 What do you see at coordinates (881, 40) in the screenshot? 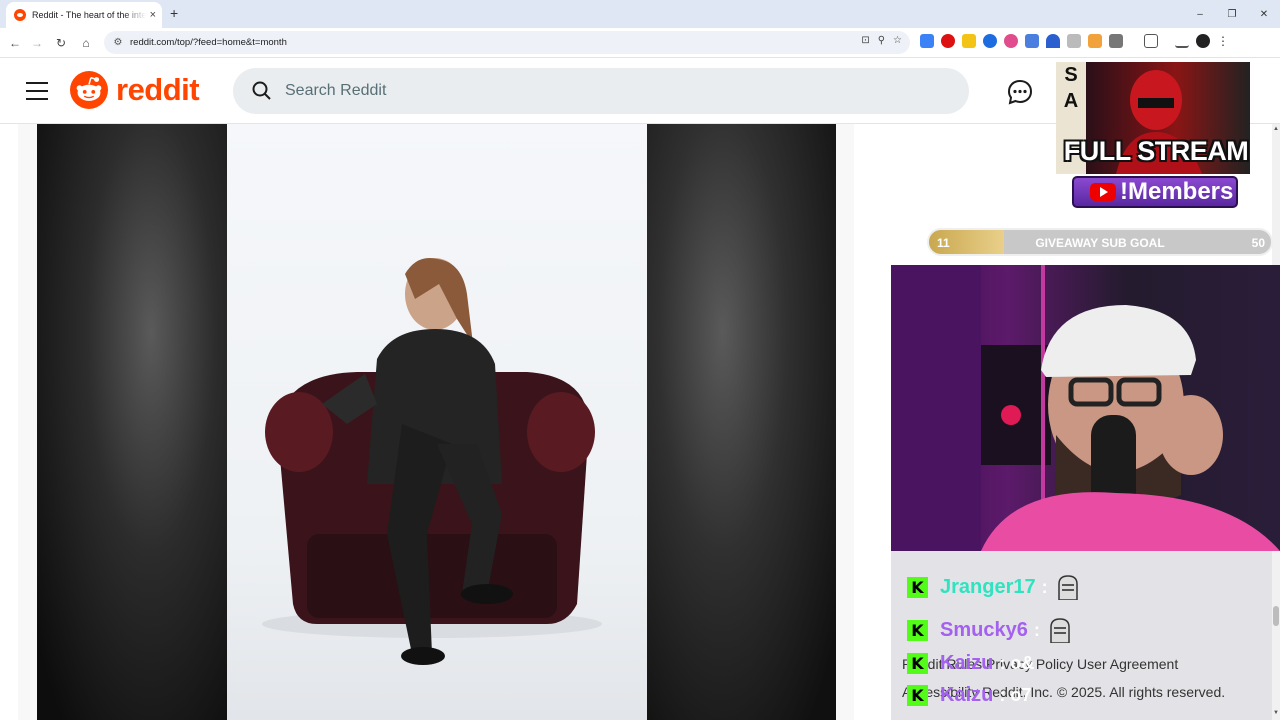
I see `zoom-icon: ⚲` at bounding box center [881, 40].